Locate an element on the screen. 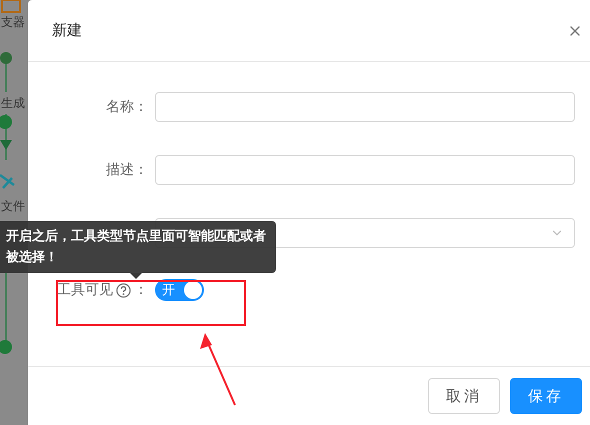 This screenshot has height=425, width=590. node-label: 支器 is located at coordinates (13, 22).